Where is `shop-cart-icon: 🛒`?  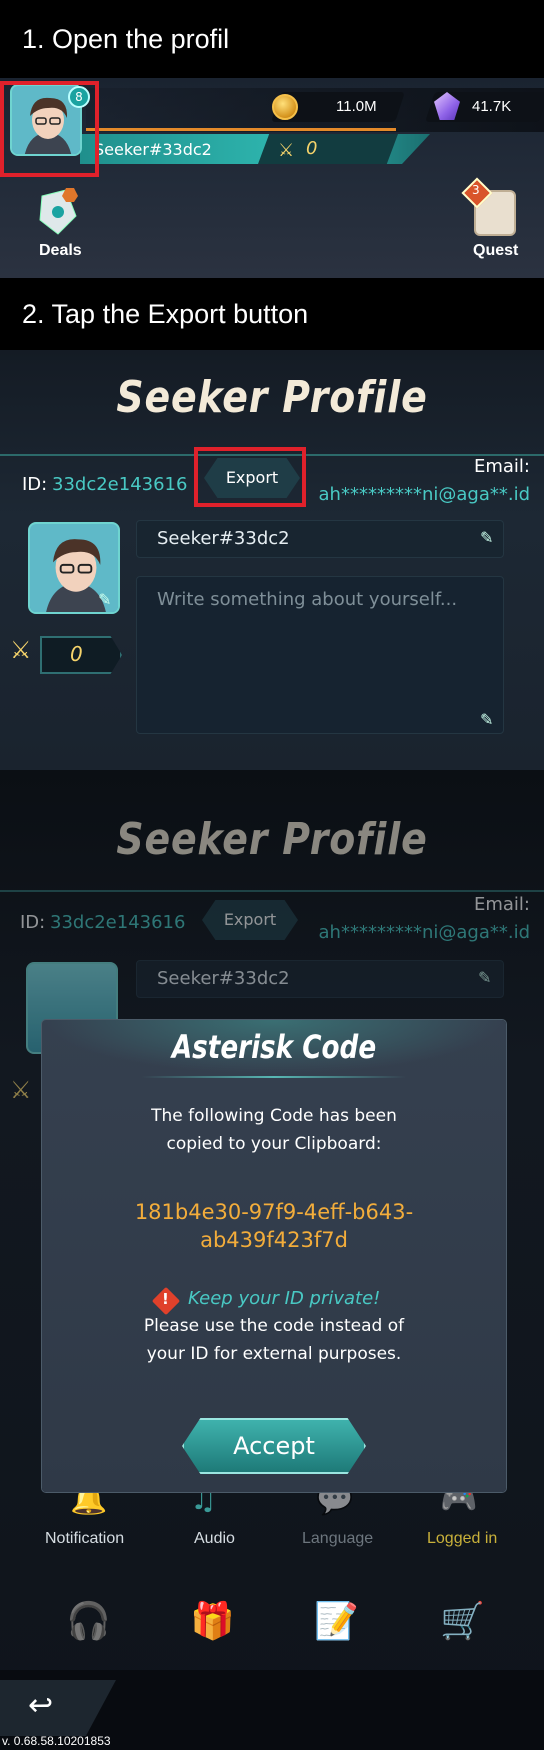
shop-cart-icon: 🛒 is located at coordinates (462, 1621).